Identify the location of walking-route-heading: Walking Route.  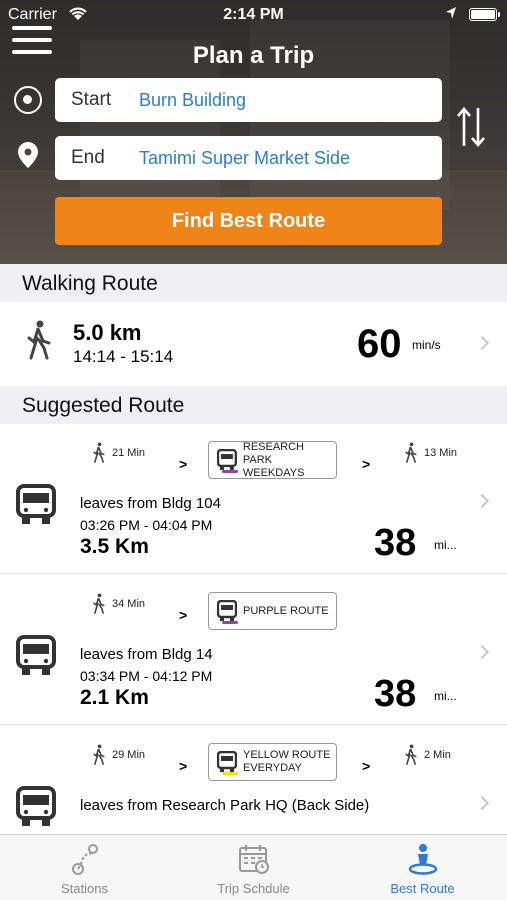
(253, 283).